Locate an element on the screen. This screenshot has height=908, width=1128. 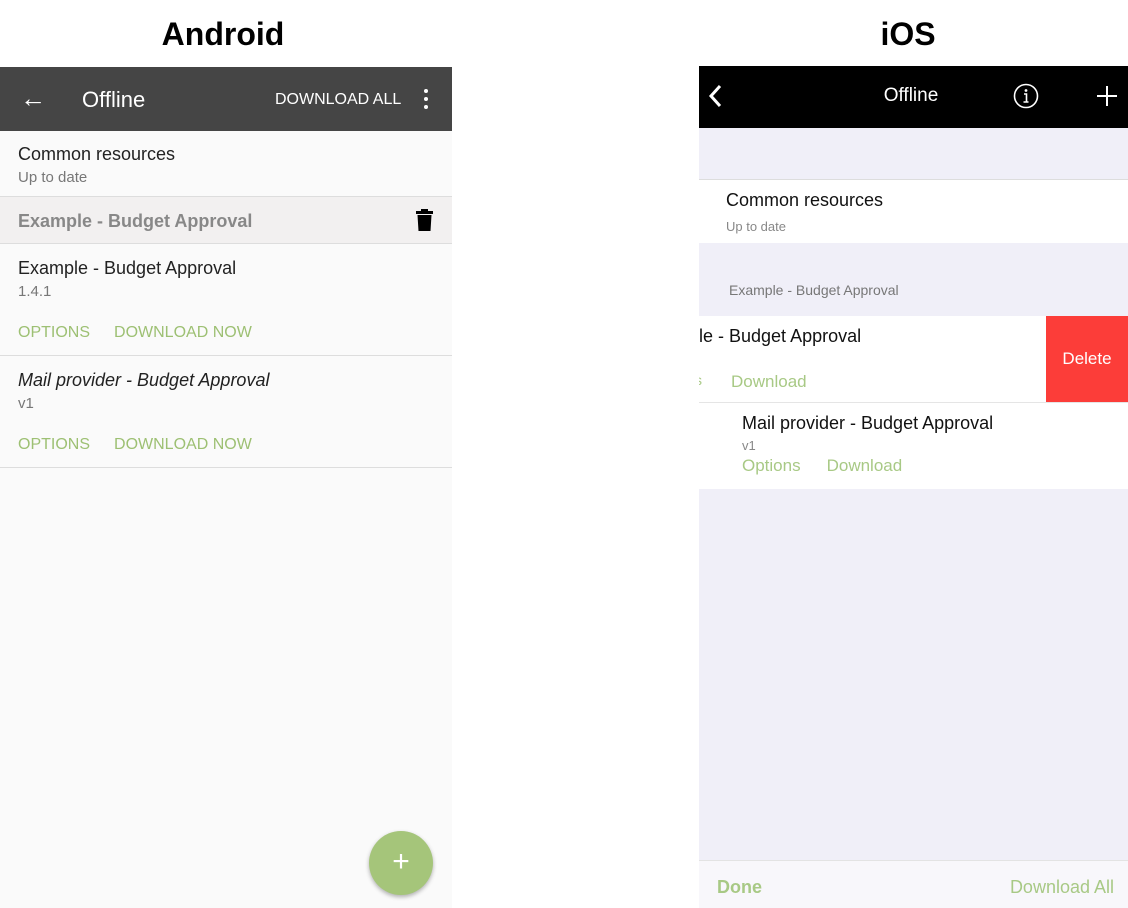
options-button: s is located at coordinates (700, 380).